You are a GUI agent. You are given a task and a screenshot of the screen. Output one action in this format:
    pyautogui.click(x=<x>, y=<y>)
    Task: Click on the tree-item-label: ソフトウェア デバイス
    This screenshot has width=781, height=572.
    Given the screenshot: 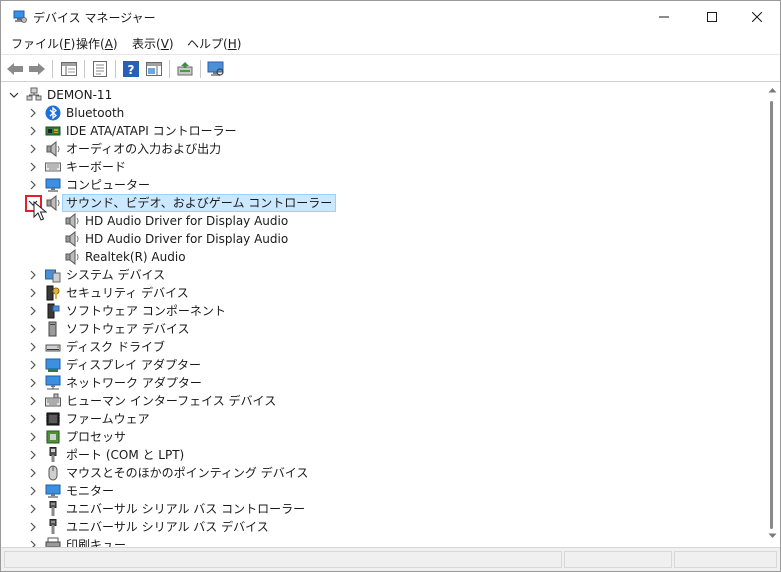 What is the action you would take?
    pyautogui.click(x=128, y=329)
    